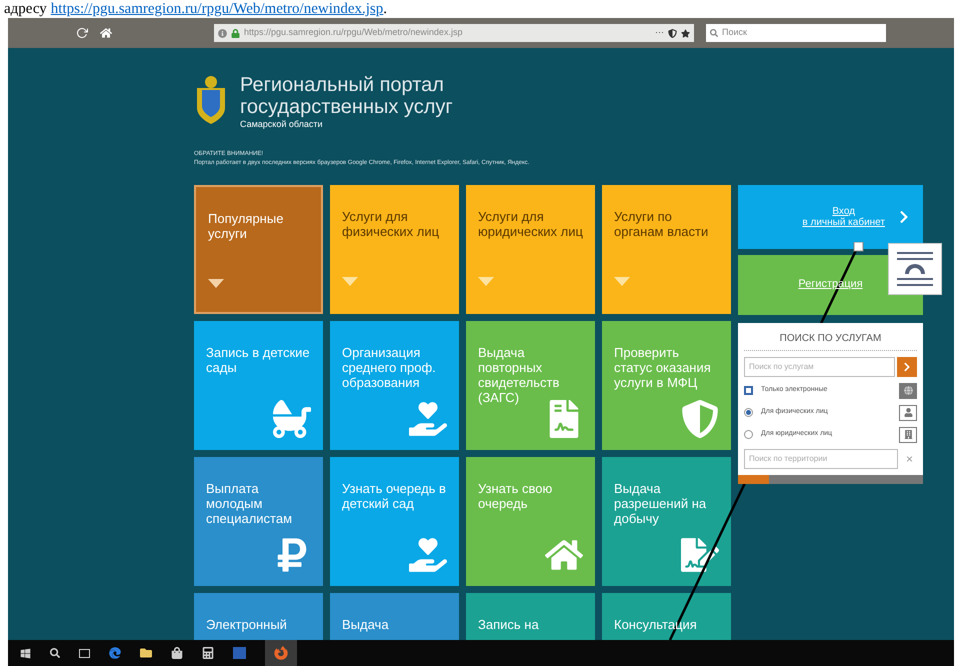  What do you see at coordinates (389, 367) in the screenshot?
I see `tile-label: Организация среднего проф. образования` at bounding box center [389, 367].